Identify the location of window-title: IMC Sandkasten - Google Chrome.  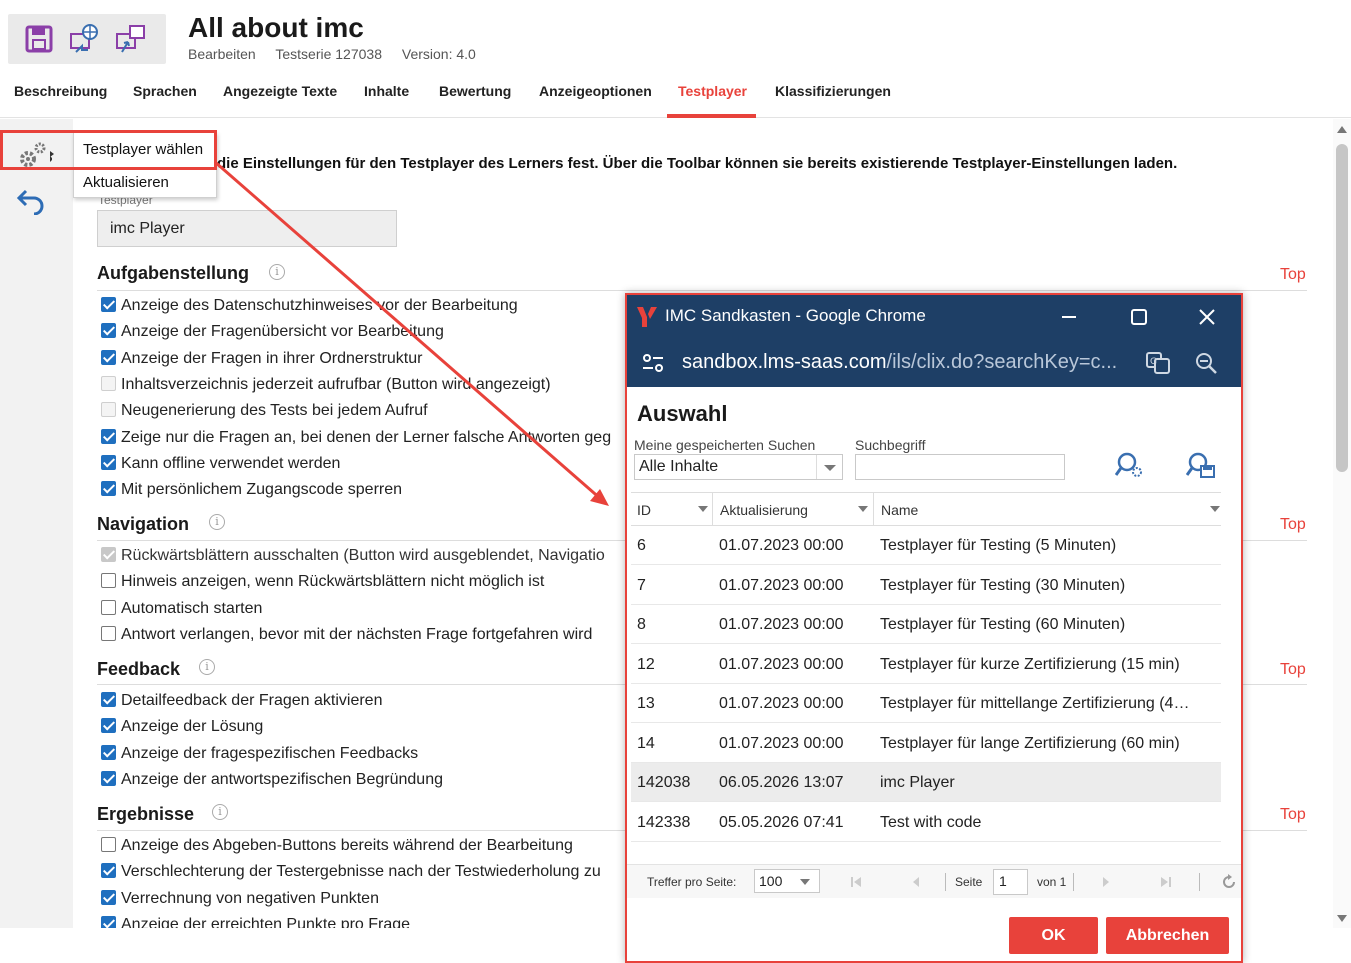
(795, 315).